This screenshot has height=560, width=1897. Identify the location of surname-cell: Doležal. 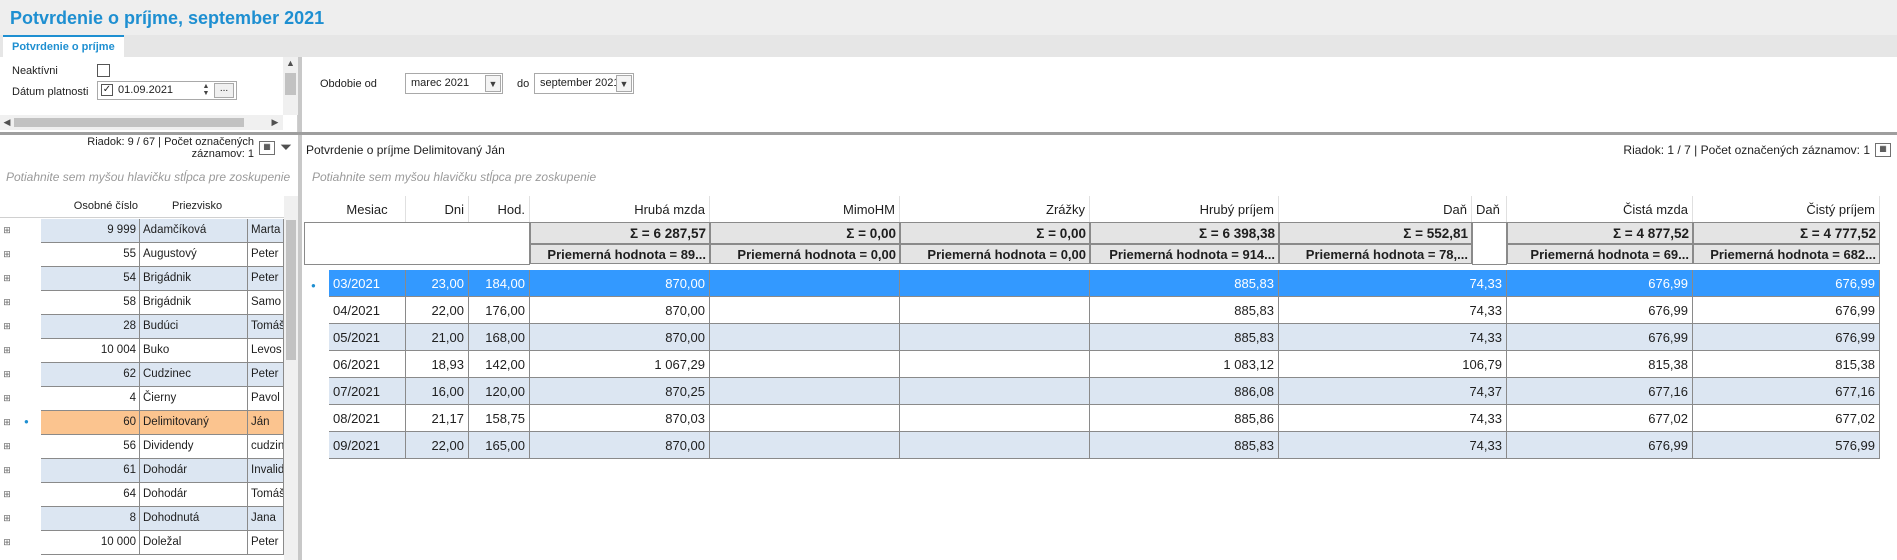
(194, 543).